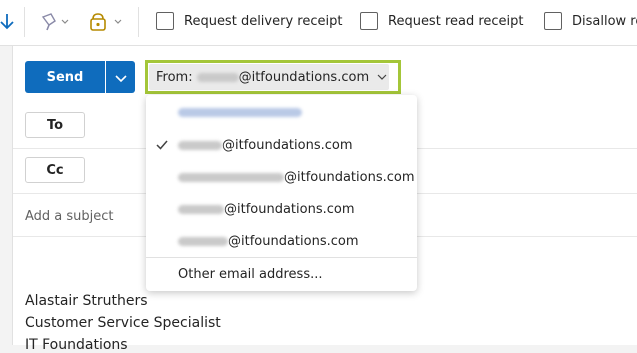  I want to click on cc-button: Cc, so click(55, 170).